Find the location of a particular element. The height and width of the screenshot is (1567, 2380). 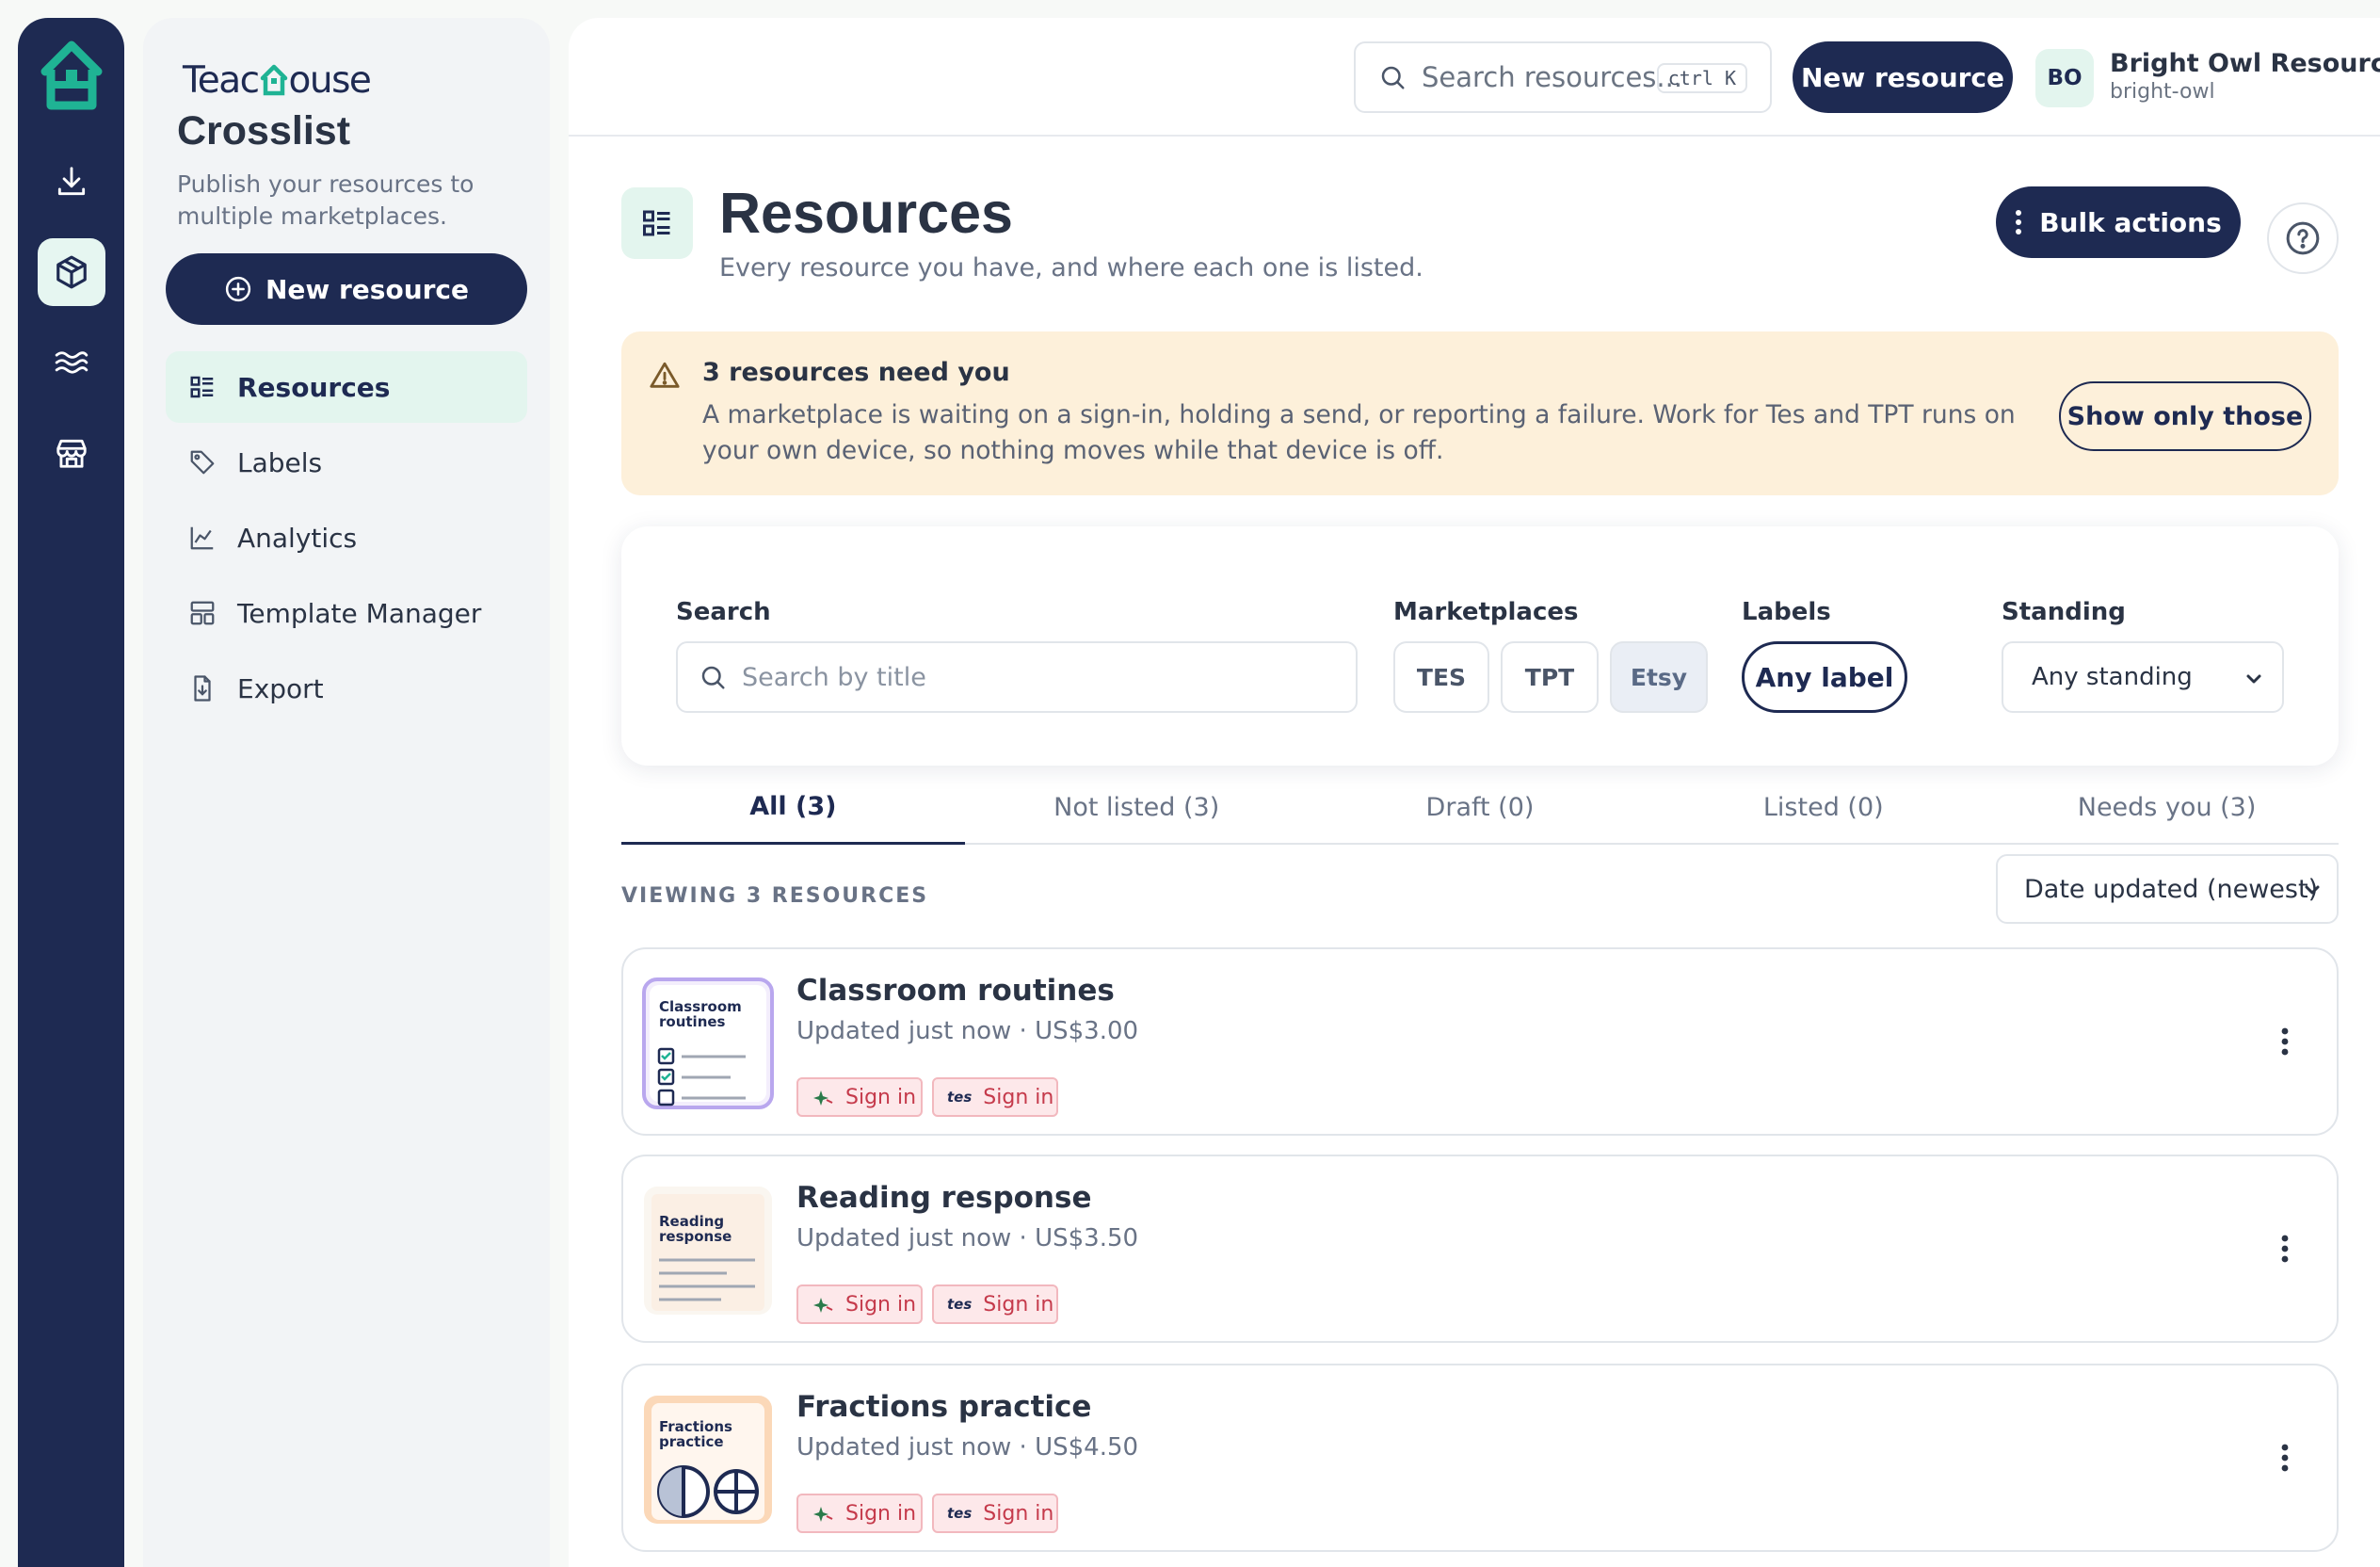

tab-all: All (3) is located at coordinates (793, 808).